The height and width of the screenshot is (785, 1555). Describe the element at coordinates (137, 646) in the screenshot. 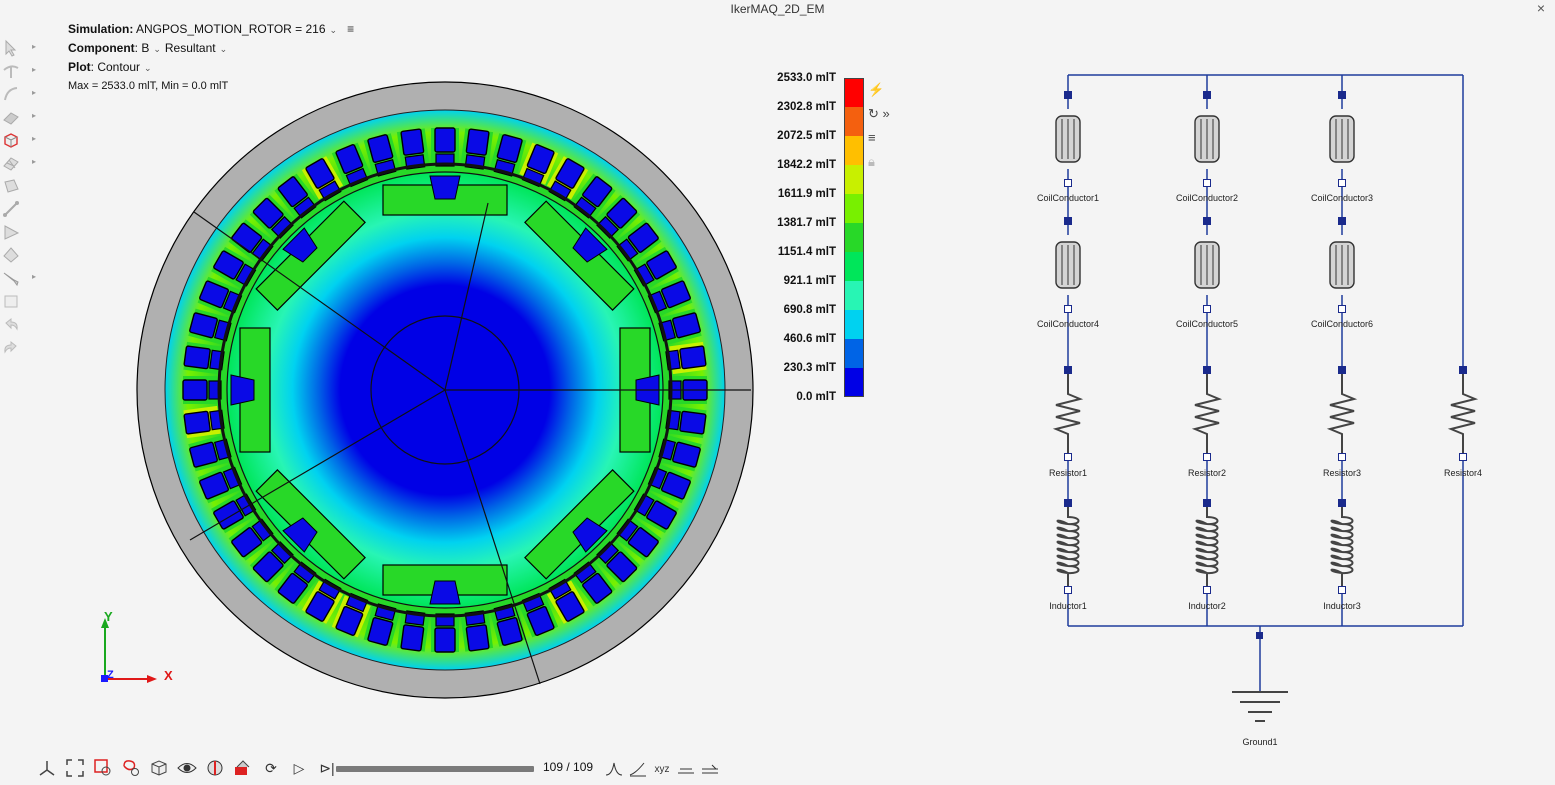

I see `coordinate-triad: Y X Z` at that location.